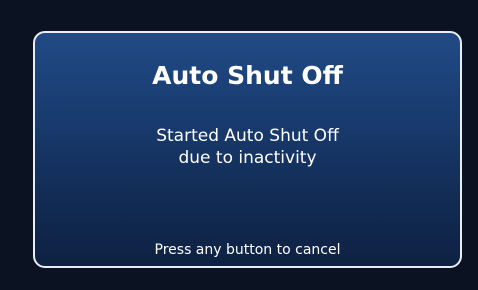 The width and height of the screenshot is (478, 290). Describe the element at coordinates (247, 158) in the screenshot. I see `dialog-message-line-2: due to inactivity` at that location.